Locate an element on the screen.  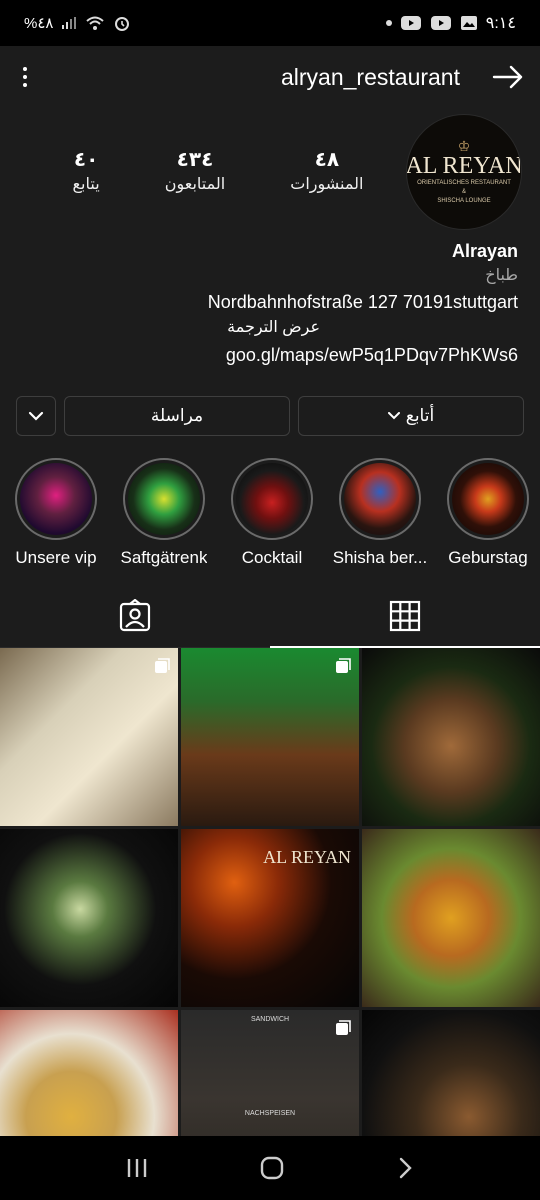
post-rice-dish is located at coordinates (451, 918).